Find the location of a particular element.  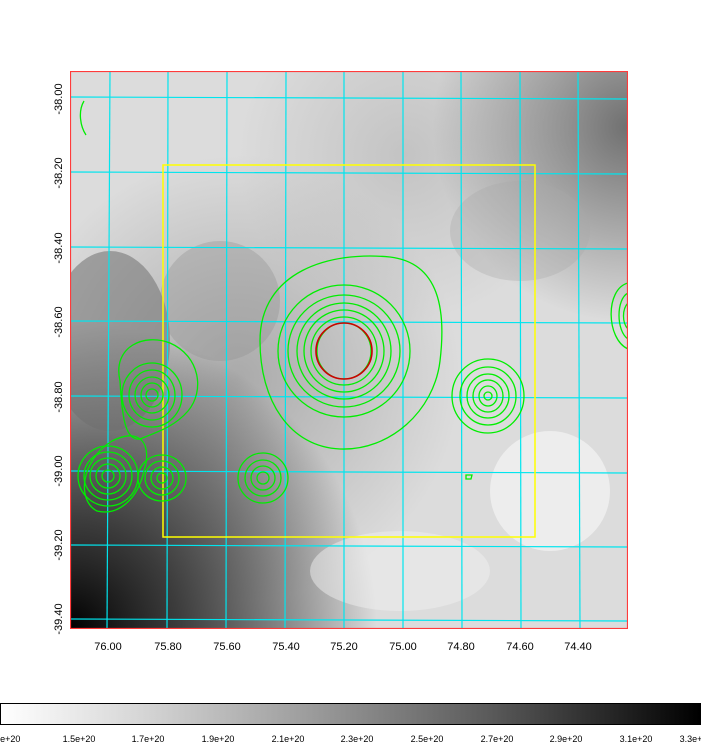

colorbar-label: 2.9e+20 is located at coordinates (566, 739).